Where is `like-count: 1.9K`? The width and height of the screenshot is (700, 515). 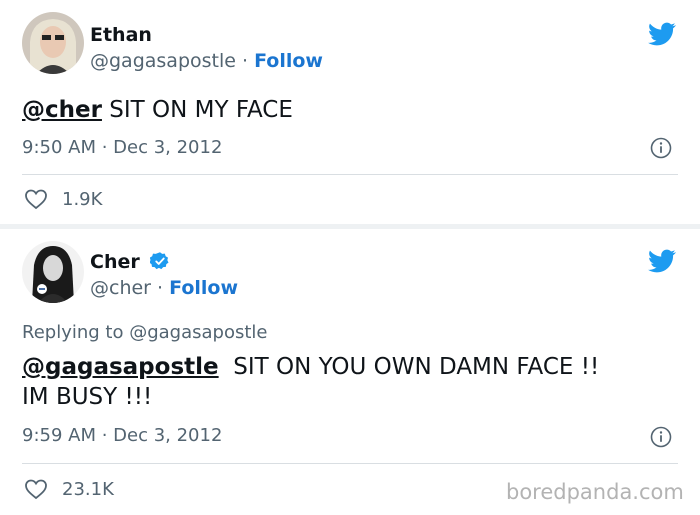 like-count: 1.9K is located at coordinates (82, 199).